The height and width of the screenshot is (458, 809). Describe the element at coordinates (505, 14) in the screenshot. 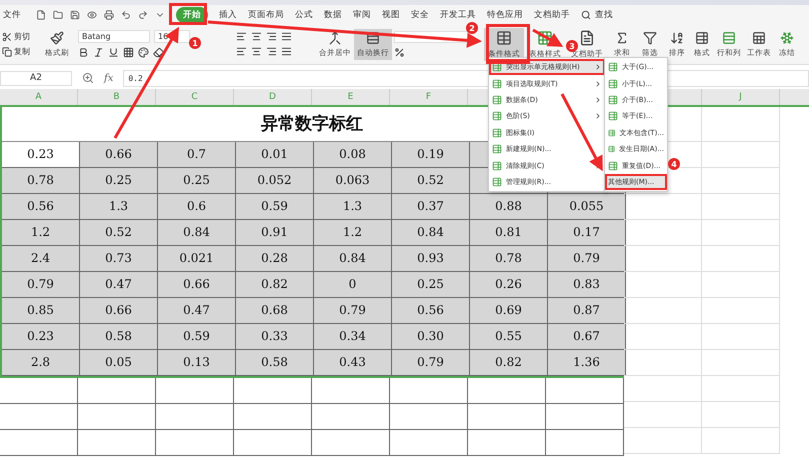

I see `menu-tab: 特色应用` at that location.